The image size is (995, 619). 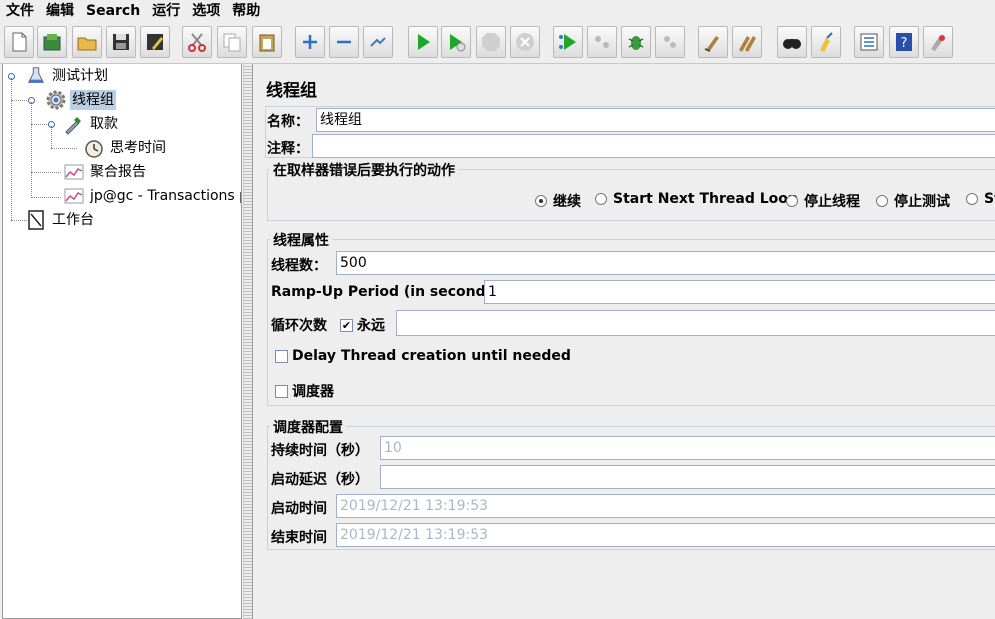 What do you see at coordinates (56, 100) in the screenshot?
I see `gear-icon` at bounding box center [56, 100].